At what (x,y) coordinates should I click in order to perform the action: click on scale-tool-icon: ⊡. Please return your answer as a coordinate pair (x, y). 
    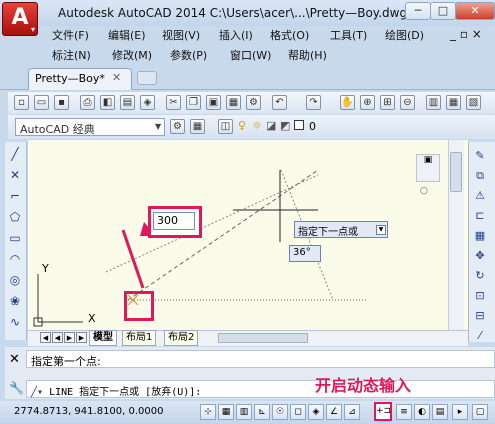
    Looking at the image, I should click on (480, 296).